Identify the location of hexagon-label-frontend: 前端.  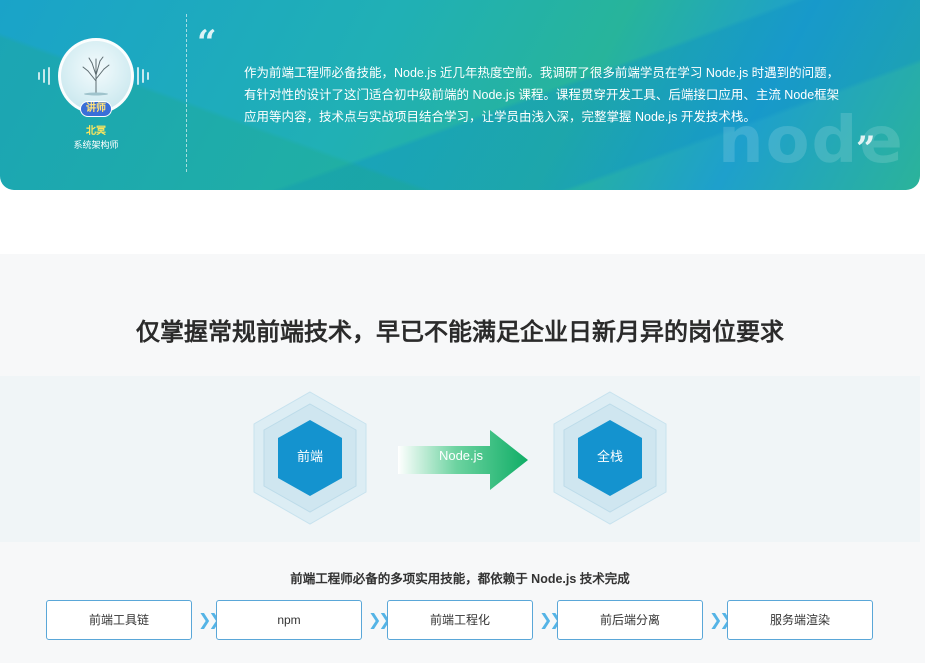
(309, 456).